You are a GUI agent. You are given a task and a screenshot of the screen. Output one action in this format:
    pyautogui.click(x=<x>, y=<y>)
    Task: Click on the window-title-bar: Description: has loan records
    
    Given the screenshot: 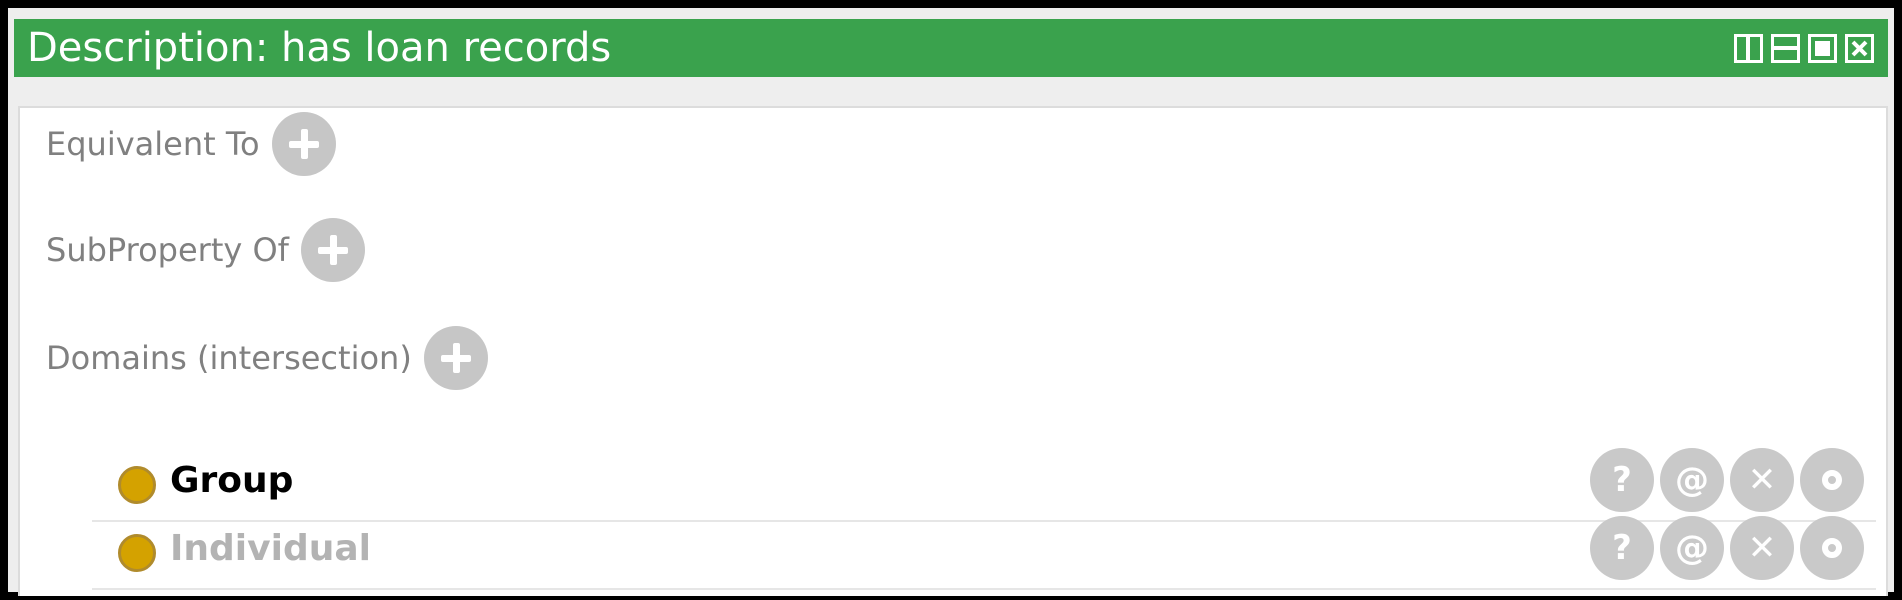 What is the action you would take?
    pyautogui.click(x=951, y=48)
    